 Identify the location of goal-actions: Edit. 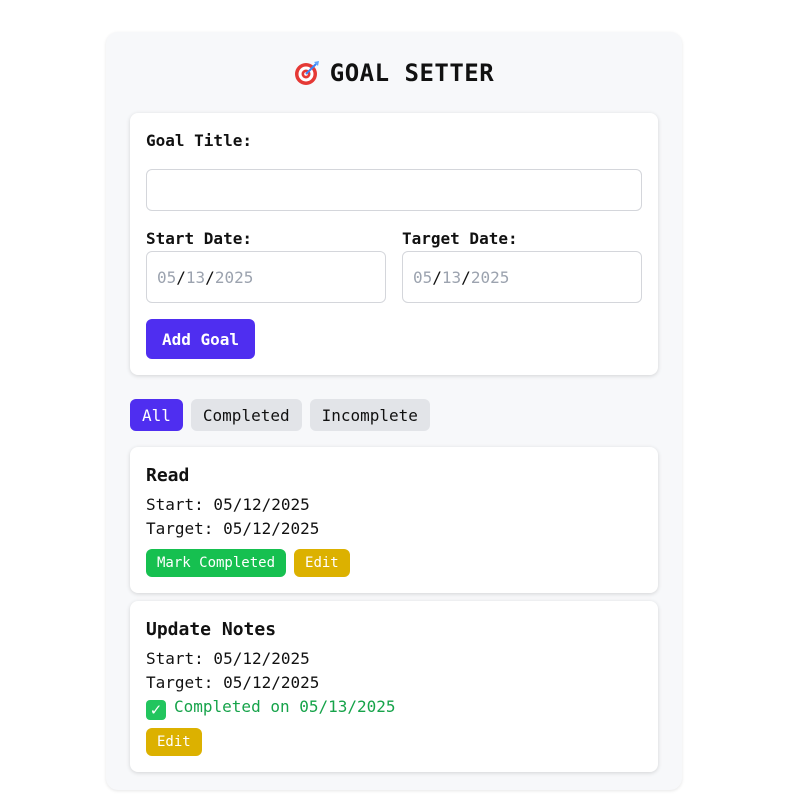
(394, 742).